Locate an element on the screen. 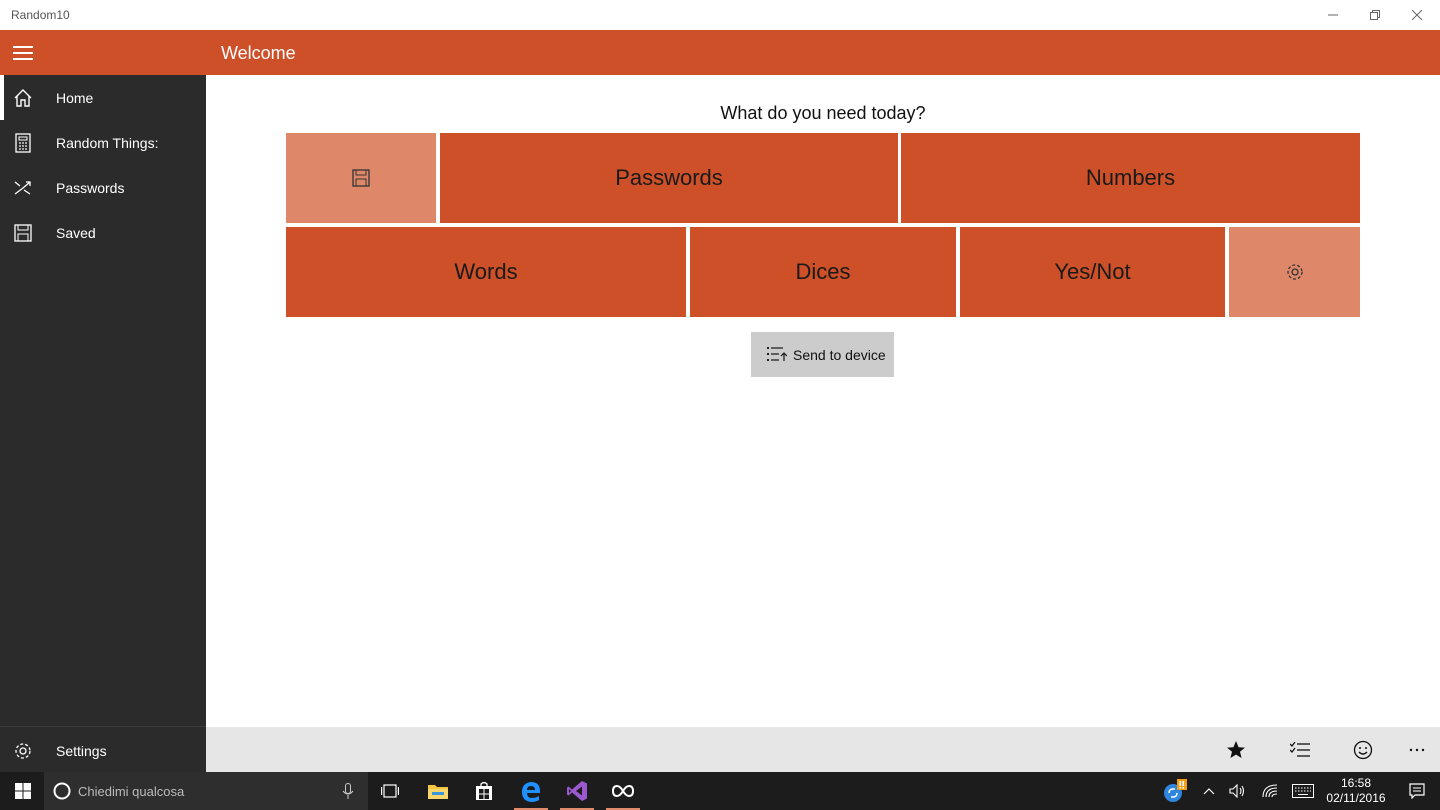  infinity-link-icon is located at coordinates (623, 791).